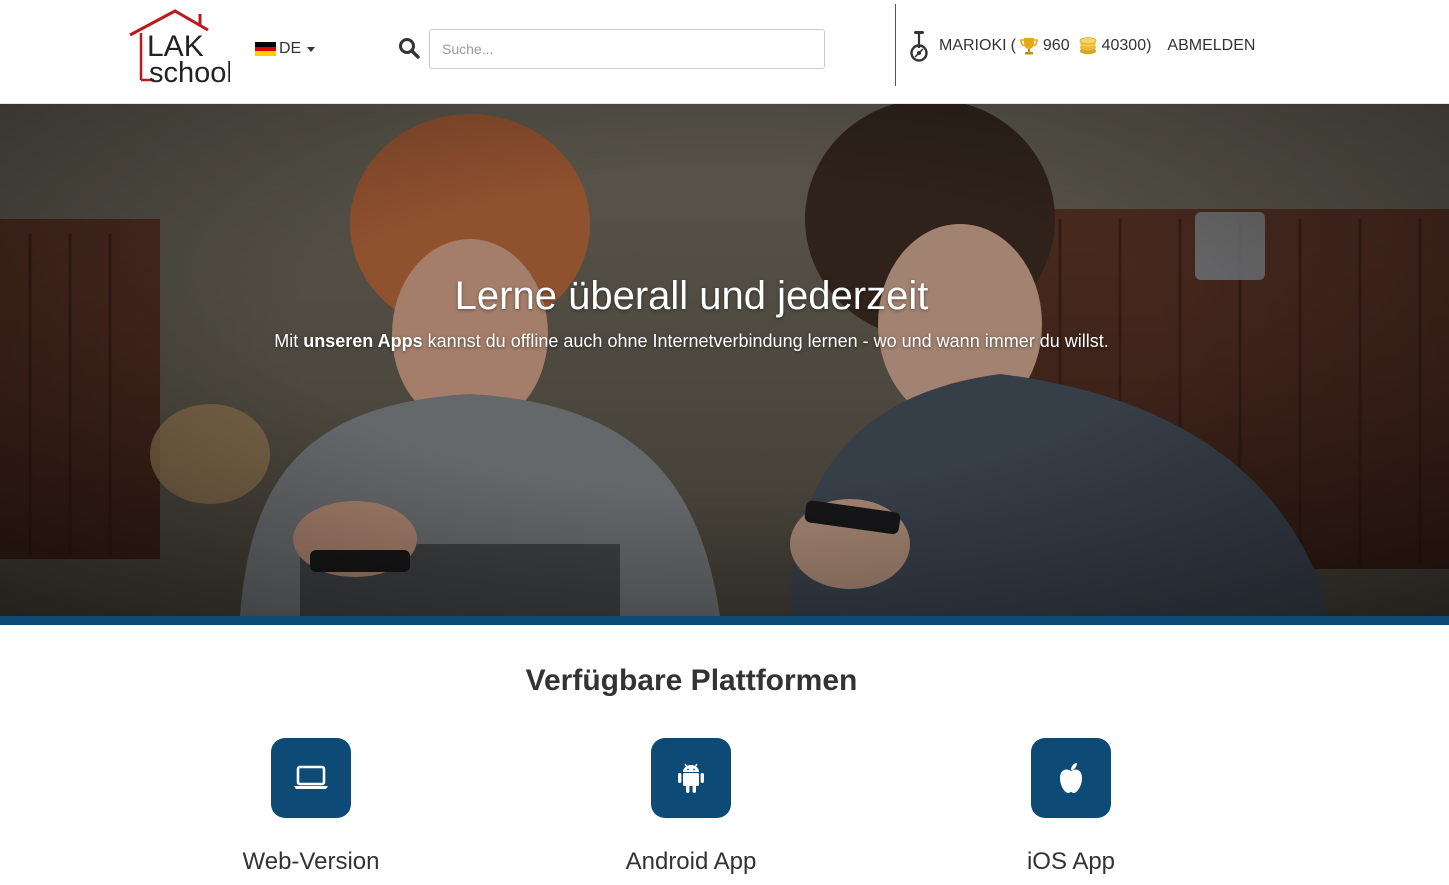  What do you see at coordinates (691, 296) in the screenshot?
I see `hero-title: Lerne überall und jederzeit` at bounding box center [691, 296].